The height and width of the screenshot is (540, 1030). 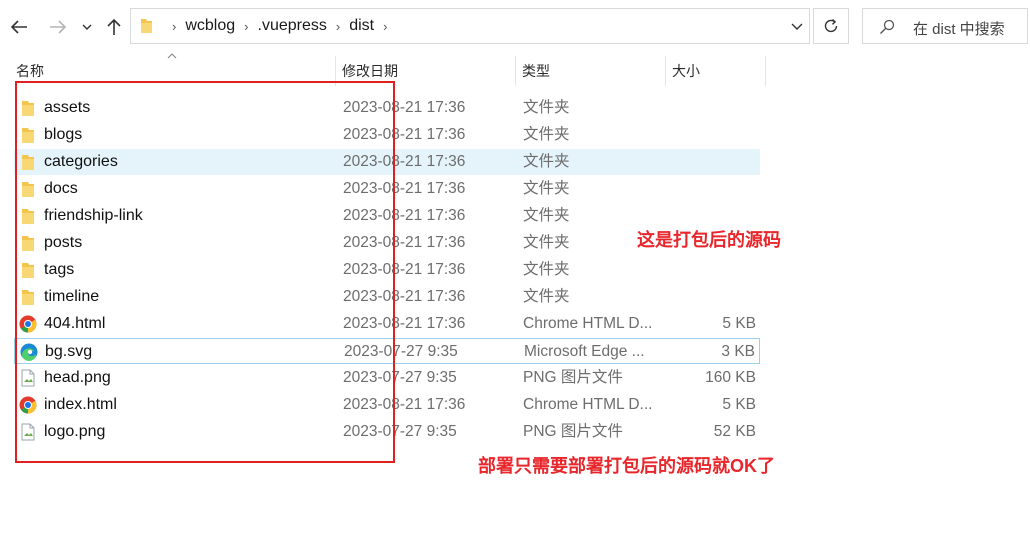 I want to click on up-arrow-icon, so click(x=114, y=26).